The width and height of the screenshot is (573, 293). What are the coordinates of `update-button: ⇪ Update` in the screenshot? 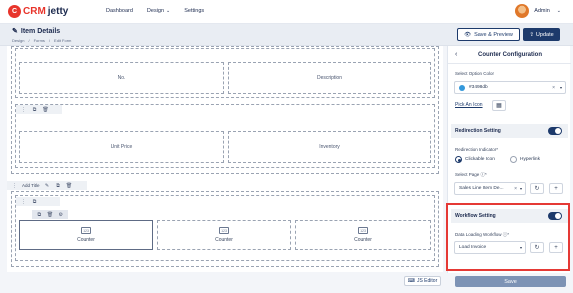 It's located at (541, 34).